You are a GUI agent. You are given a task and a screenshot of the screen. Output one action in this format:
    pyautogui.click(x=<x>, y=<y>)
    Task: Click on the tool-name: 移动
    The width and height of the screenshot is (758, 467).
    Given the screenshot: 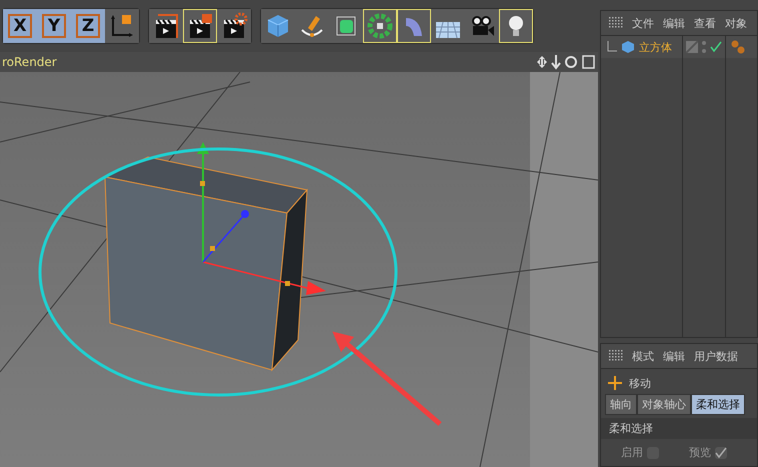 What is the action you would take?
    pyautogui.click(x=640, y=383)
    